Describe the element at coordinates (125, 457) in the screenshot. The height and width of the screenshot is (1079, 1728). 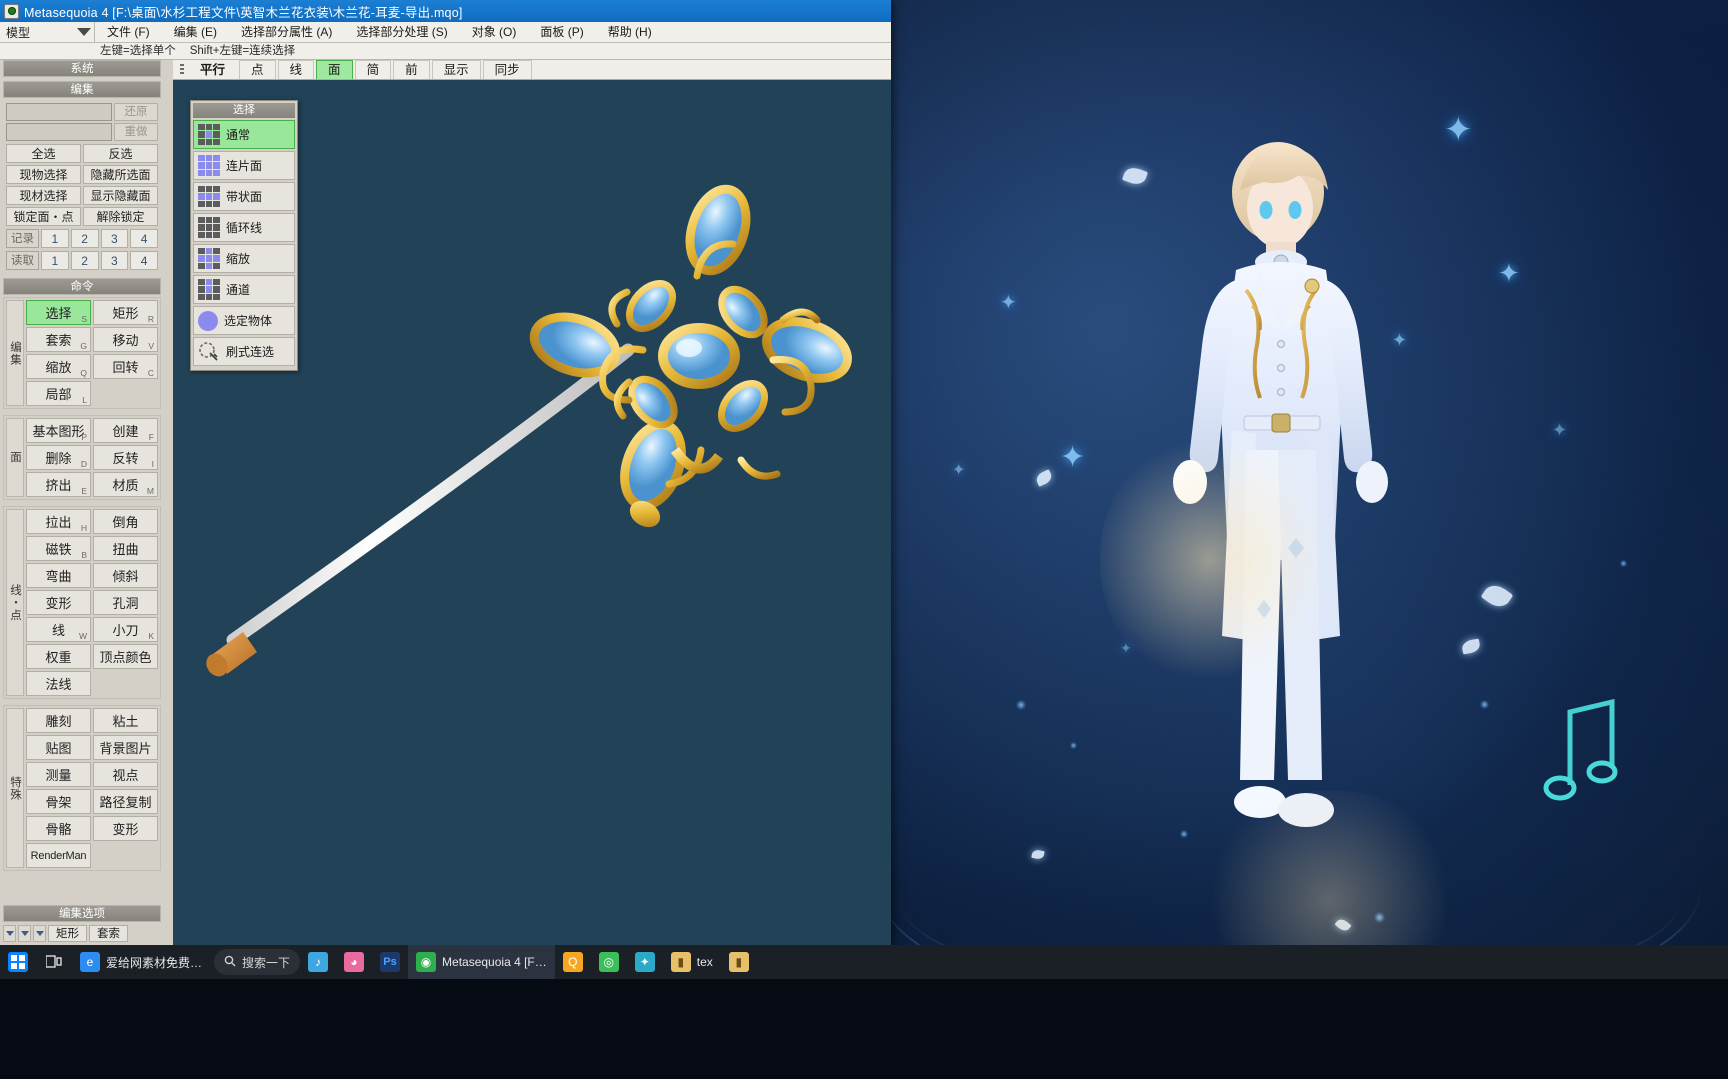
I see `cmd-invert-face: 反转 I` at that location.